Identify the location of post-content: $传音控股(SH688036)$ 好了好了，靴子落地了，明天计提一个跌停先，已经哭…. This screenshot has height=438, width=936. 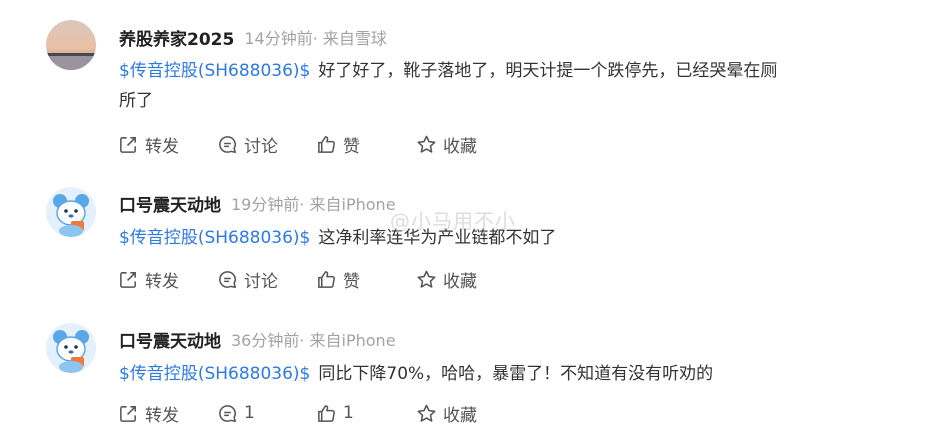
(479, 86).